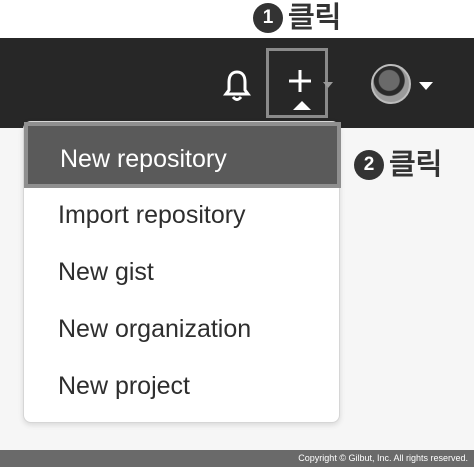 The height and width of the screenshot is (467, 474). Describe the element at coordinates (391, 84) in the screenshot. I see `avatar` at that location.